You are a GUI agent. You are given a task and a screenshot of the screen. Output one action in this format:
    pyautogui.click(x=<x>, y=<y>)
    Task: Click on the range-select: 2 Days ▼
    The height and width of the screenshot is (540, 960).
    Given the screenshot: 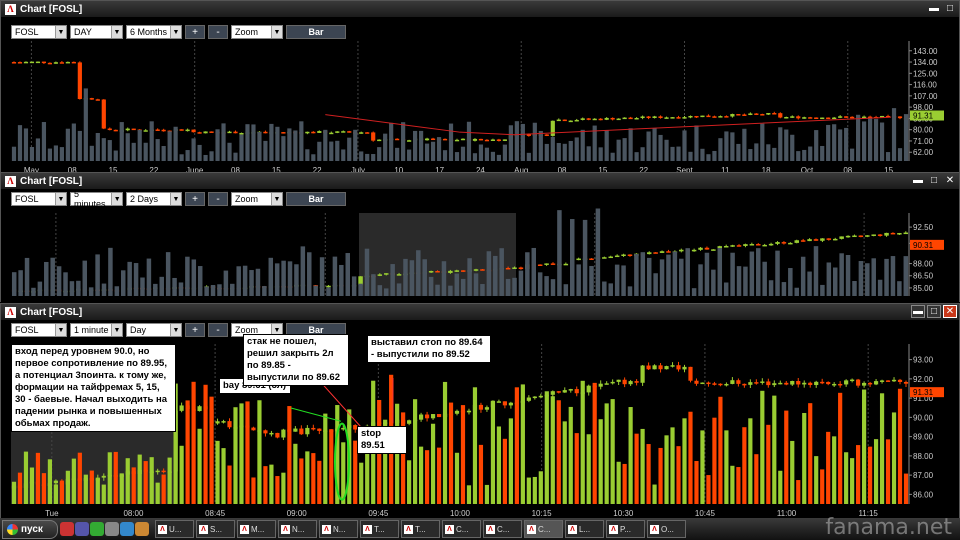 What is the action you would take?
    pyautogui.click(x=154, y=199)
    